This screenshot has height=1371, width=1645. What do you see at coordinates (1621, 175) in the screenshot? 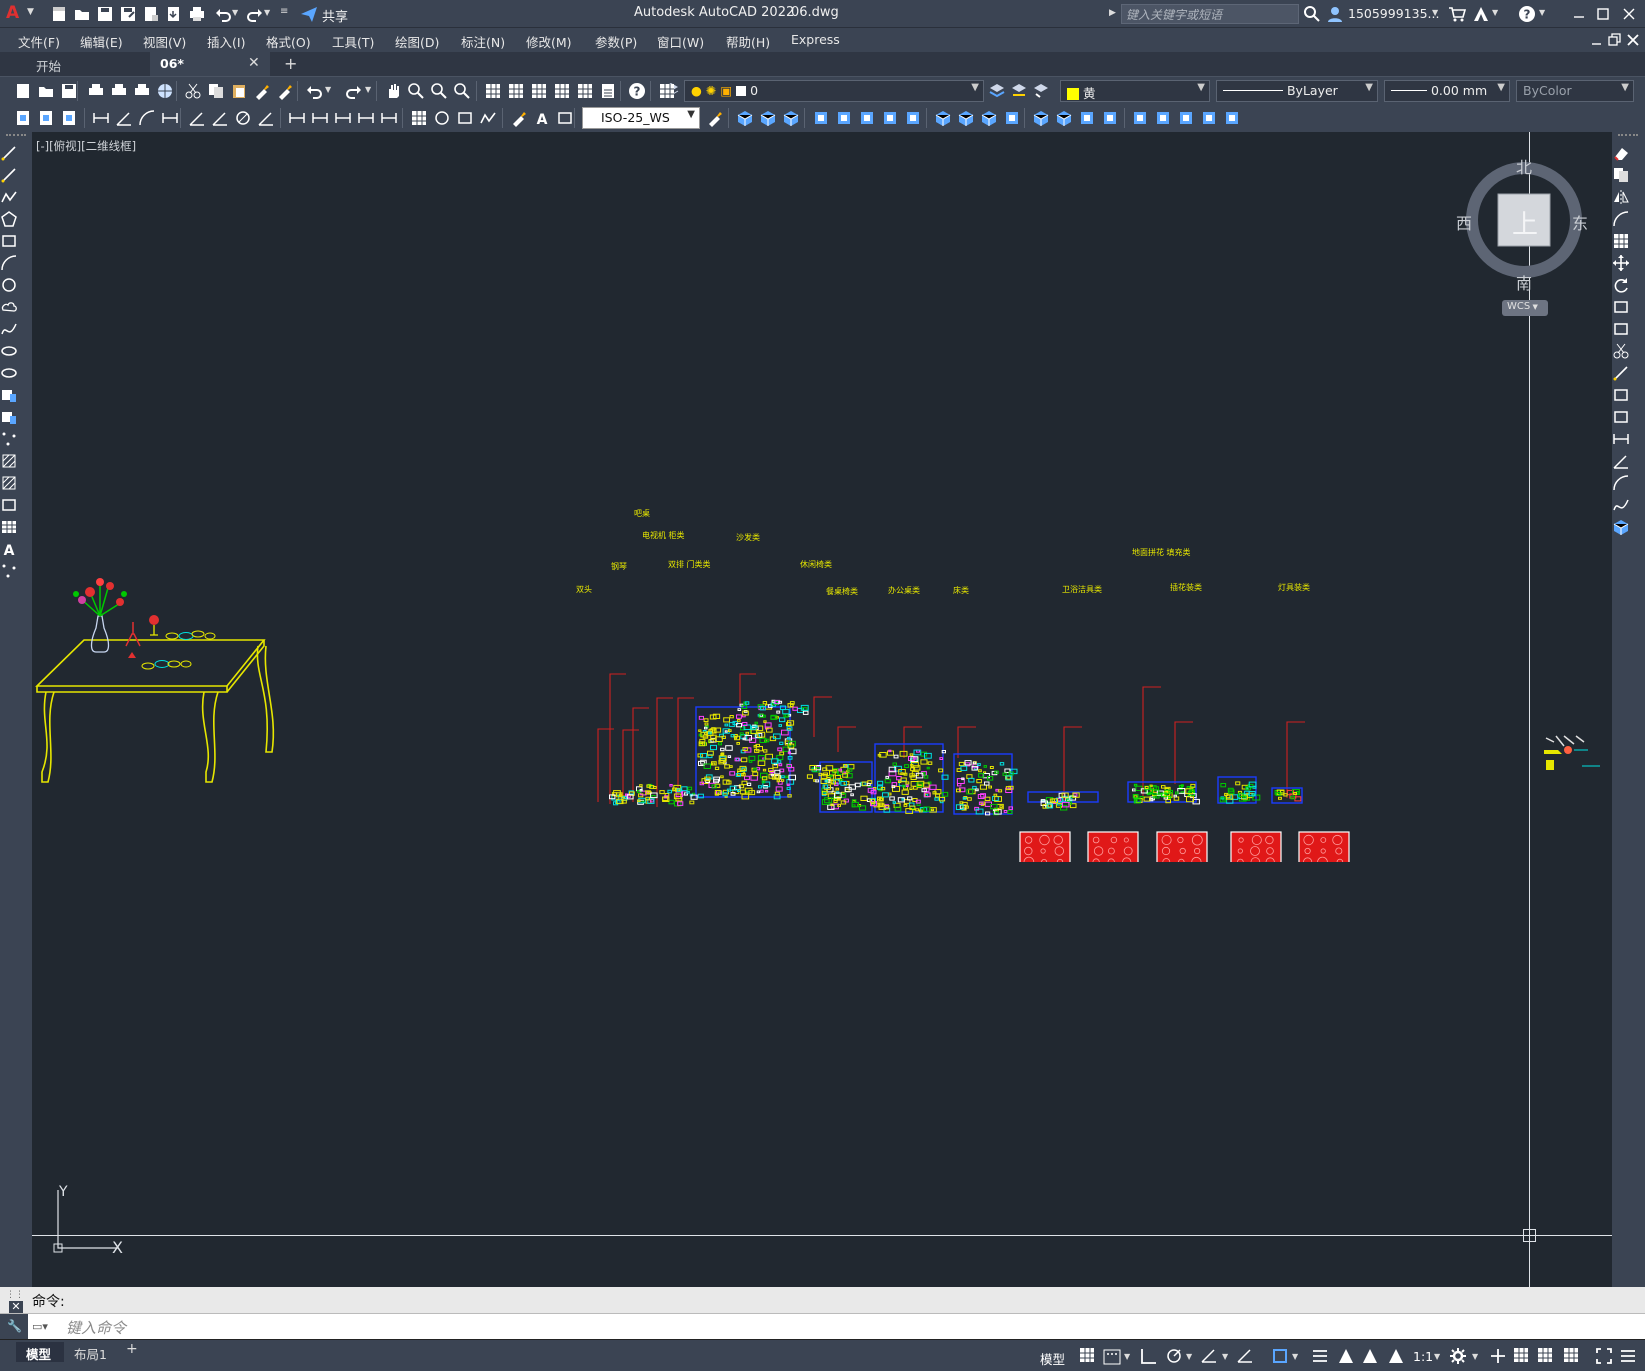
I see `copy-tool-icon` at bounding box center [1621, 175].